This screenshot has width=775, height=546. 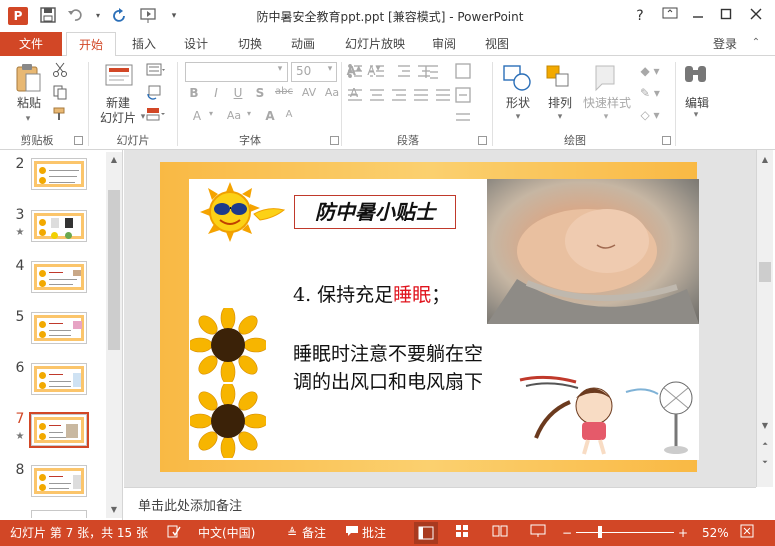 I want to click on paragraph-launcher-icon, so click(x=482, y=140).